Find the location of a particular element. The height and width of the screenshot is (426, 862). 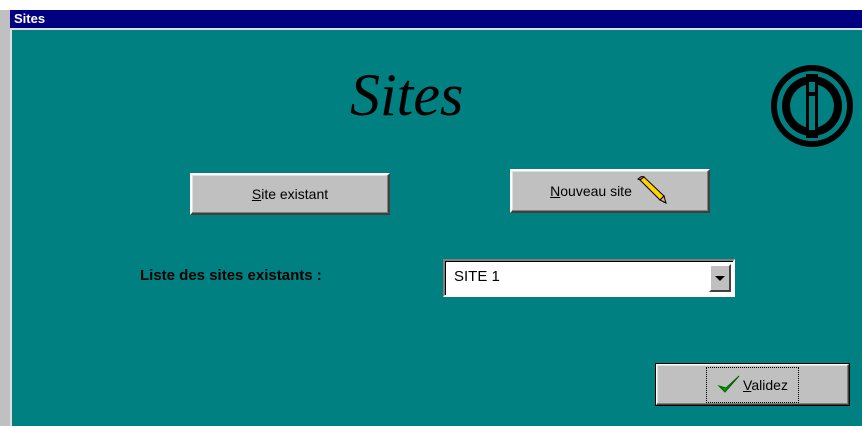

dropdown-arrow-button is located at coordinates (720, 278).